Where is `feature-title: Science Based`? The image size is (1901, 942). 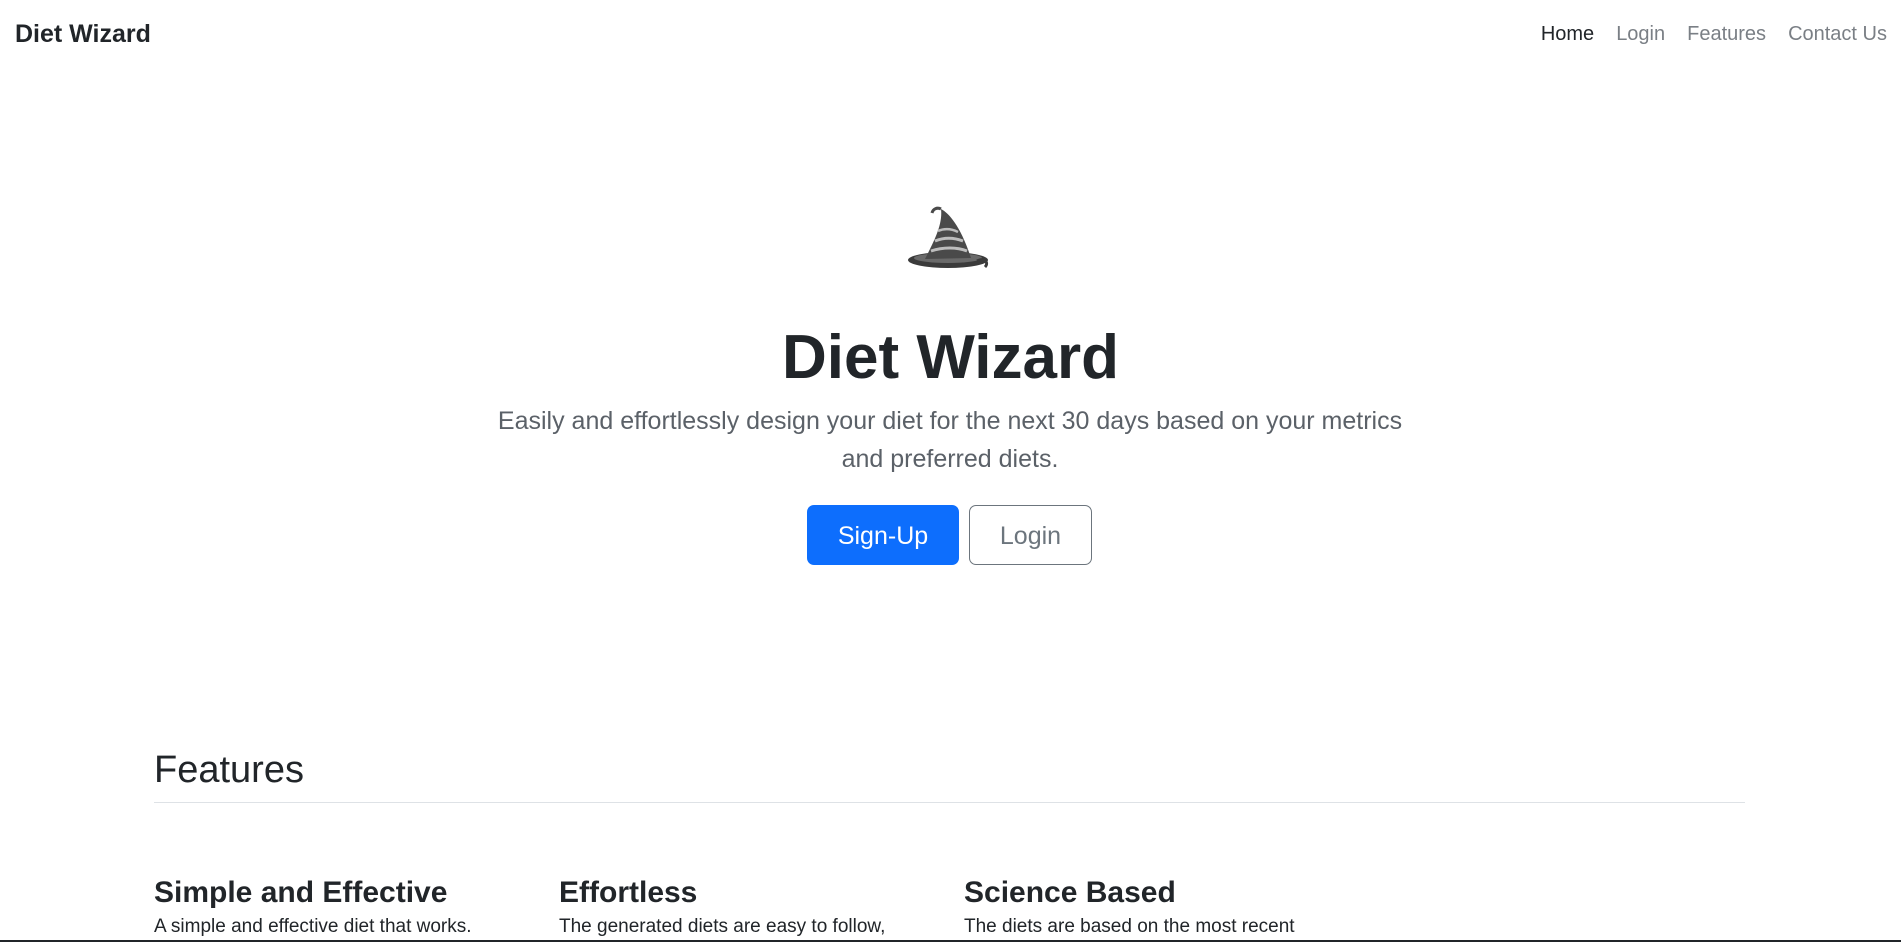
feature-title: Science Based is located at coordinates (1070, 892).